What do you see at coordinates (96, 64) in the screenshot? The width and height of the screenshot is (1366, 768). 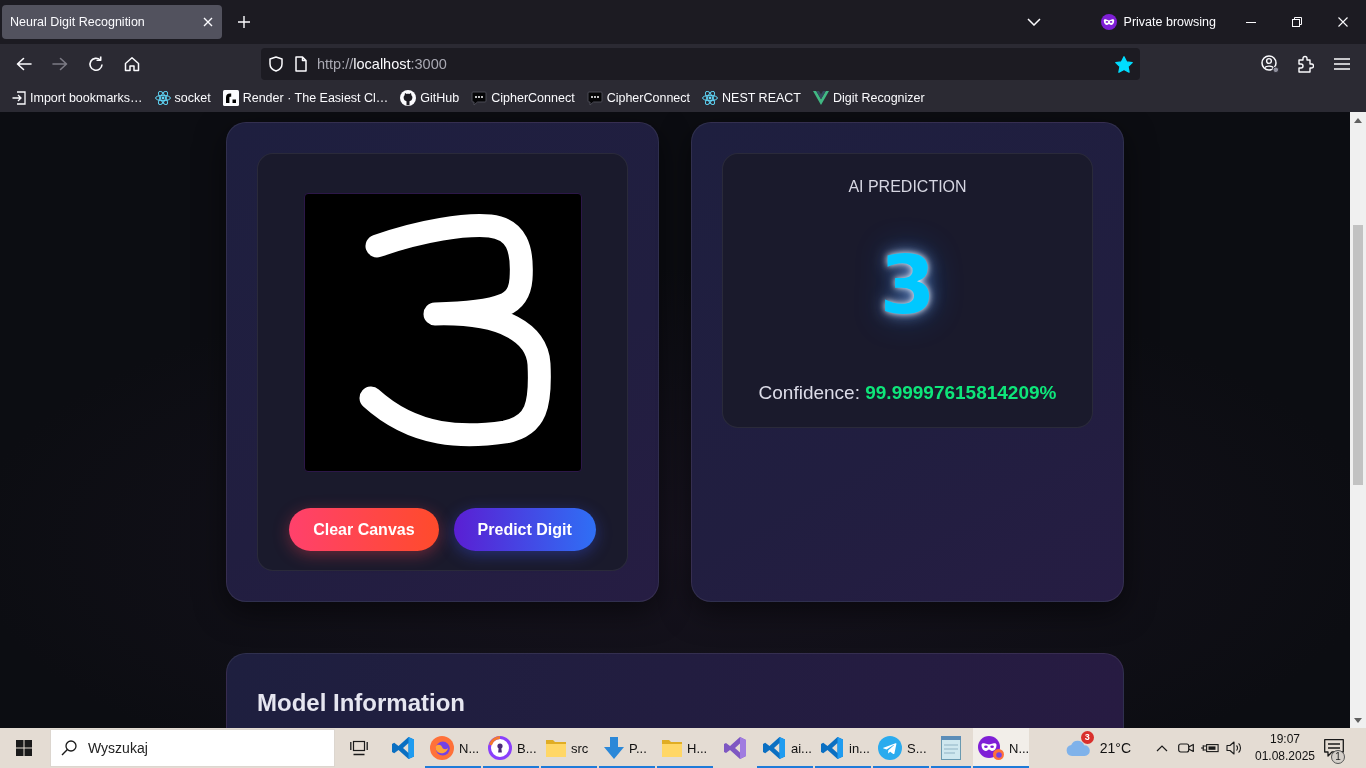 I see `reload-icon` at bounding box center [96, 64].